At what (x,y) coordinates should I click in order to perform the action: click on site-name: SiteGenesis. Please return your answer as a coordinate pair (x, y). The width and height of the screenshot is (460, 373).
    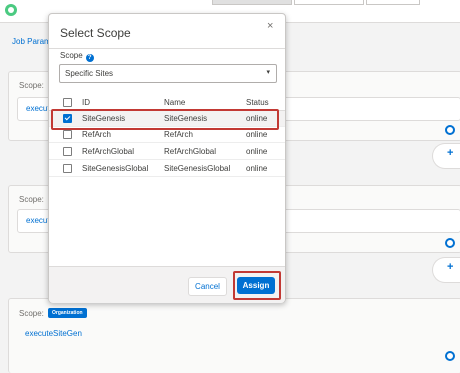
    Looking at the image, I should click on (186, 118).